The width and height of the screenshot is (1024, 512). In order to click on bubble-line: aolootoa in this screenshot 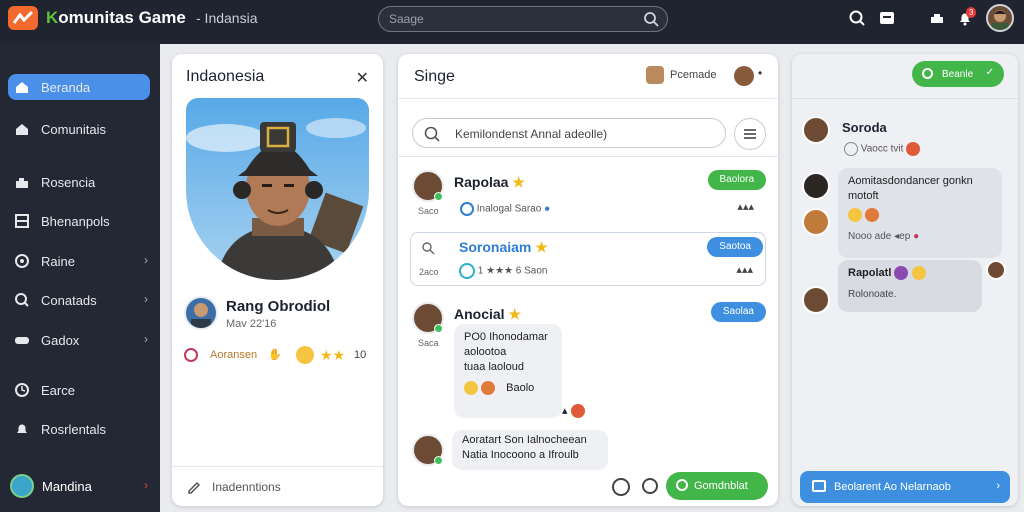, I will do `click(485, 352)`.